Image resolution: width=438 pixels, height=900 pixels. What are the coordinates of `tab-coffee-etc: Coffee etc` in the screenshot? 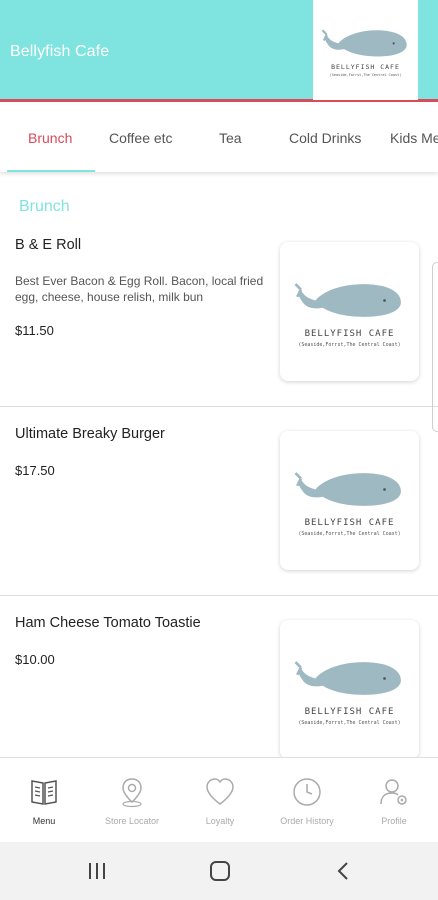 It's located at (141, 138).